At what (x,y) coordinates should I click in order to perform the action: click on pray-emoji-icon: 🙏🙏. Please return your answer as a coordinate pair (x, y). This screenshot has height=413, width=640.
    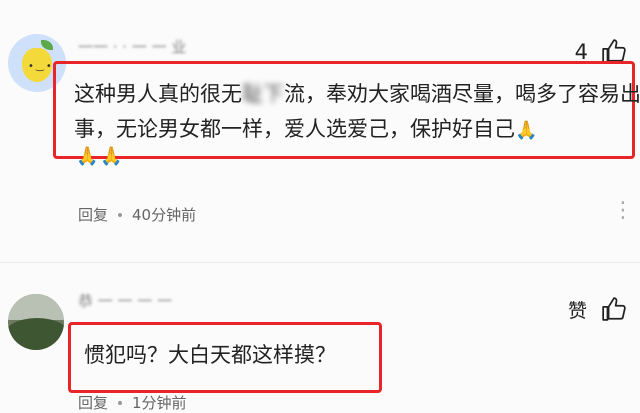
    Looking at the image, I should click on (100, 156).